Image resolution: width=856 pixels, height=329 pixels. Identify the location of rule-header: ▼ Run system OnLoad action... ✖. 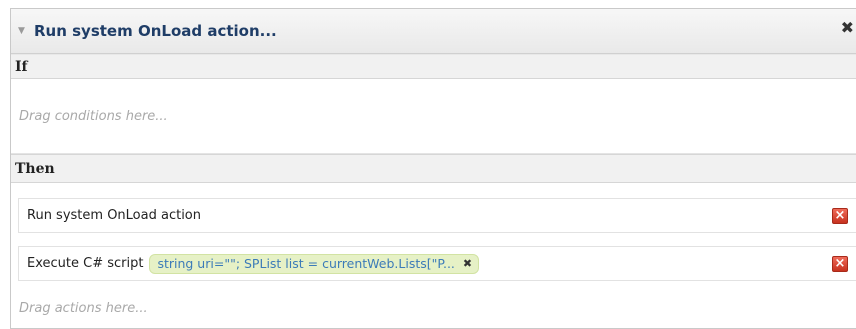
(433, 31).